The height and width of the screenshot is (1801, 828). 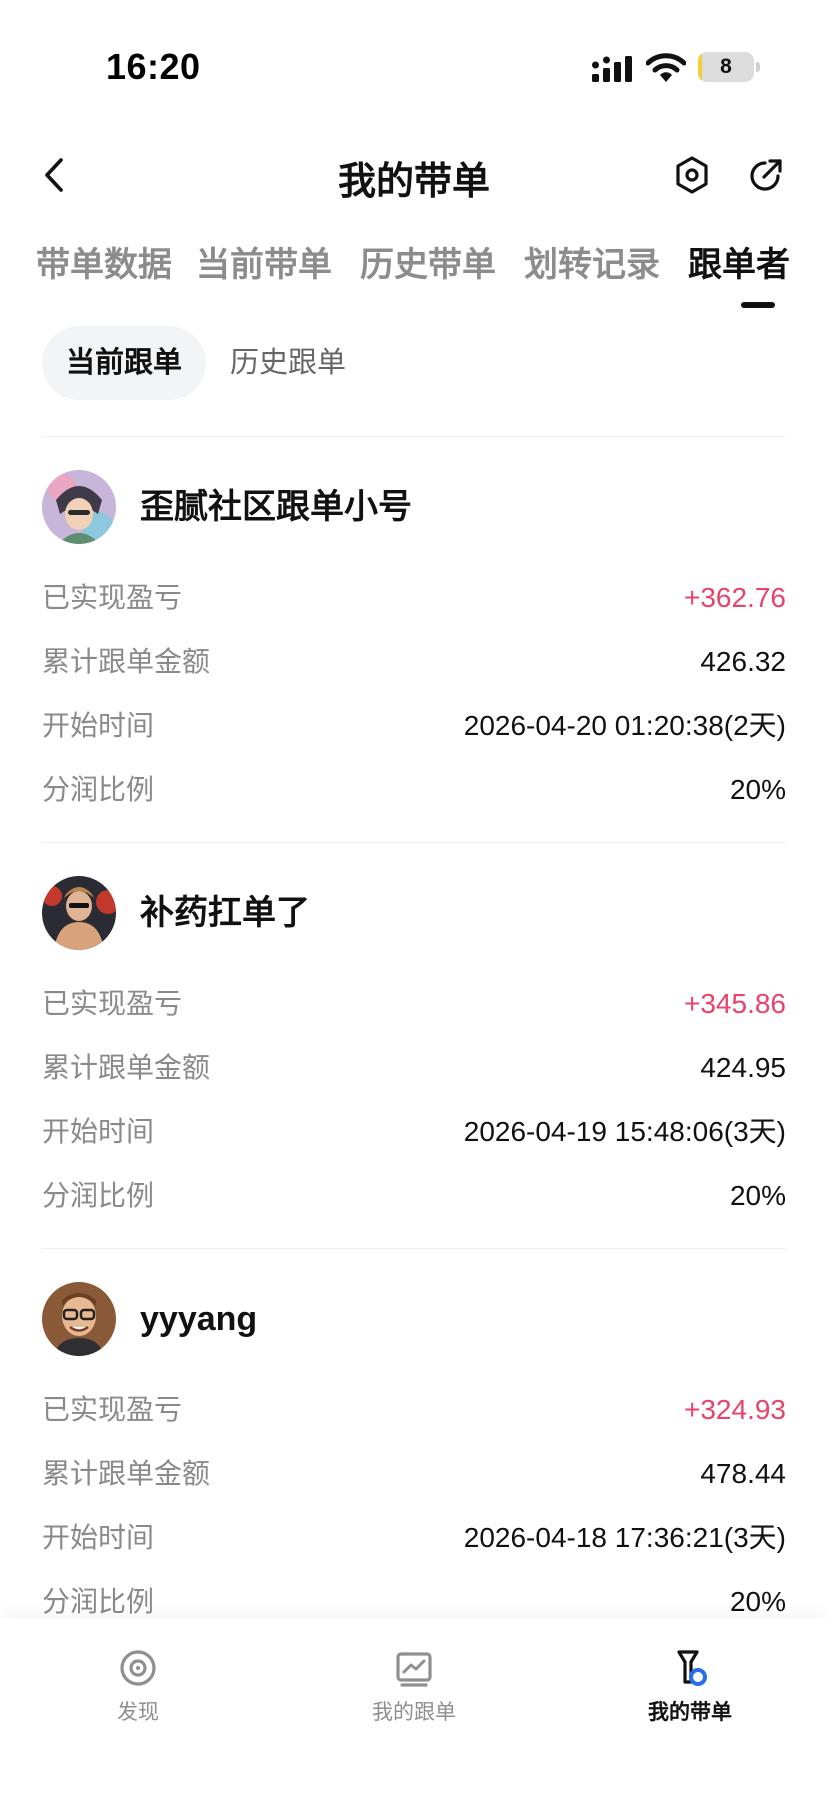 I want to click on wifi-icon, so click(x=666, y=67).